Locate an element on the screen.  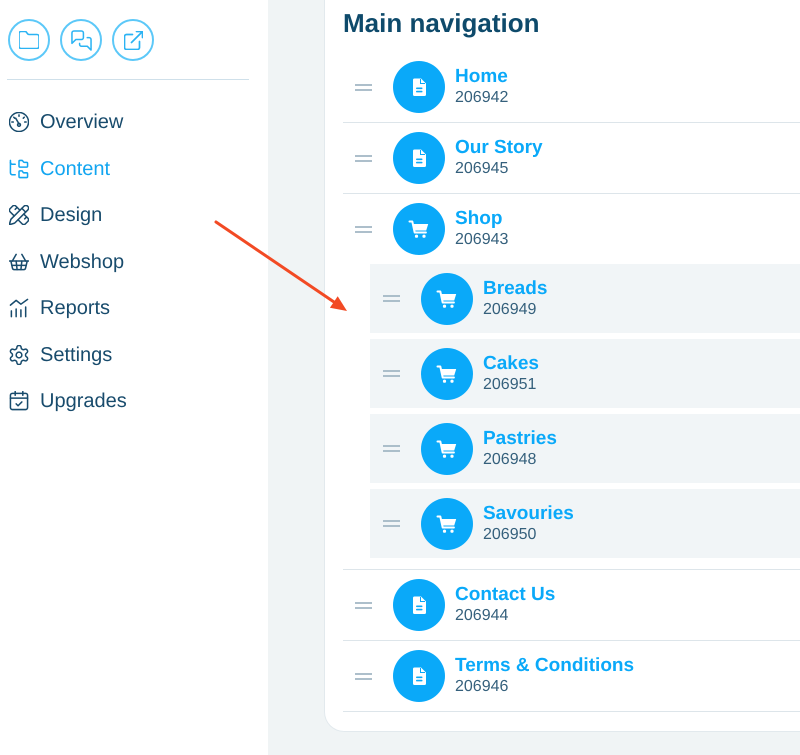
chat-bubbles-icon is located at coordinates (81, 40).